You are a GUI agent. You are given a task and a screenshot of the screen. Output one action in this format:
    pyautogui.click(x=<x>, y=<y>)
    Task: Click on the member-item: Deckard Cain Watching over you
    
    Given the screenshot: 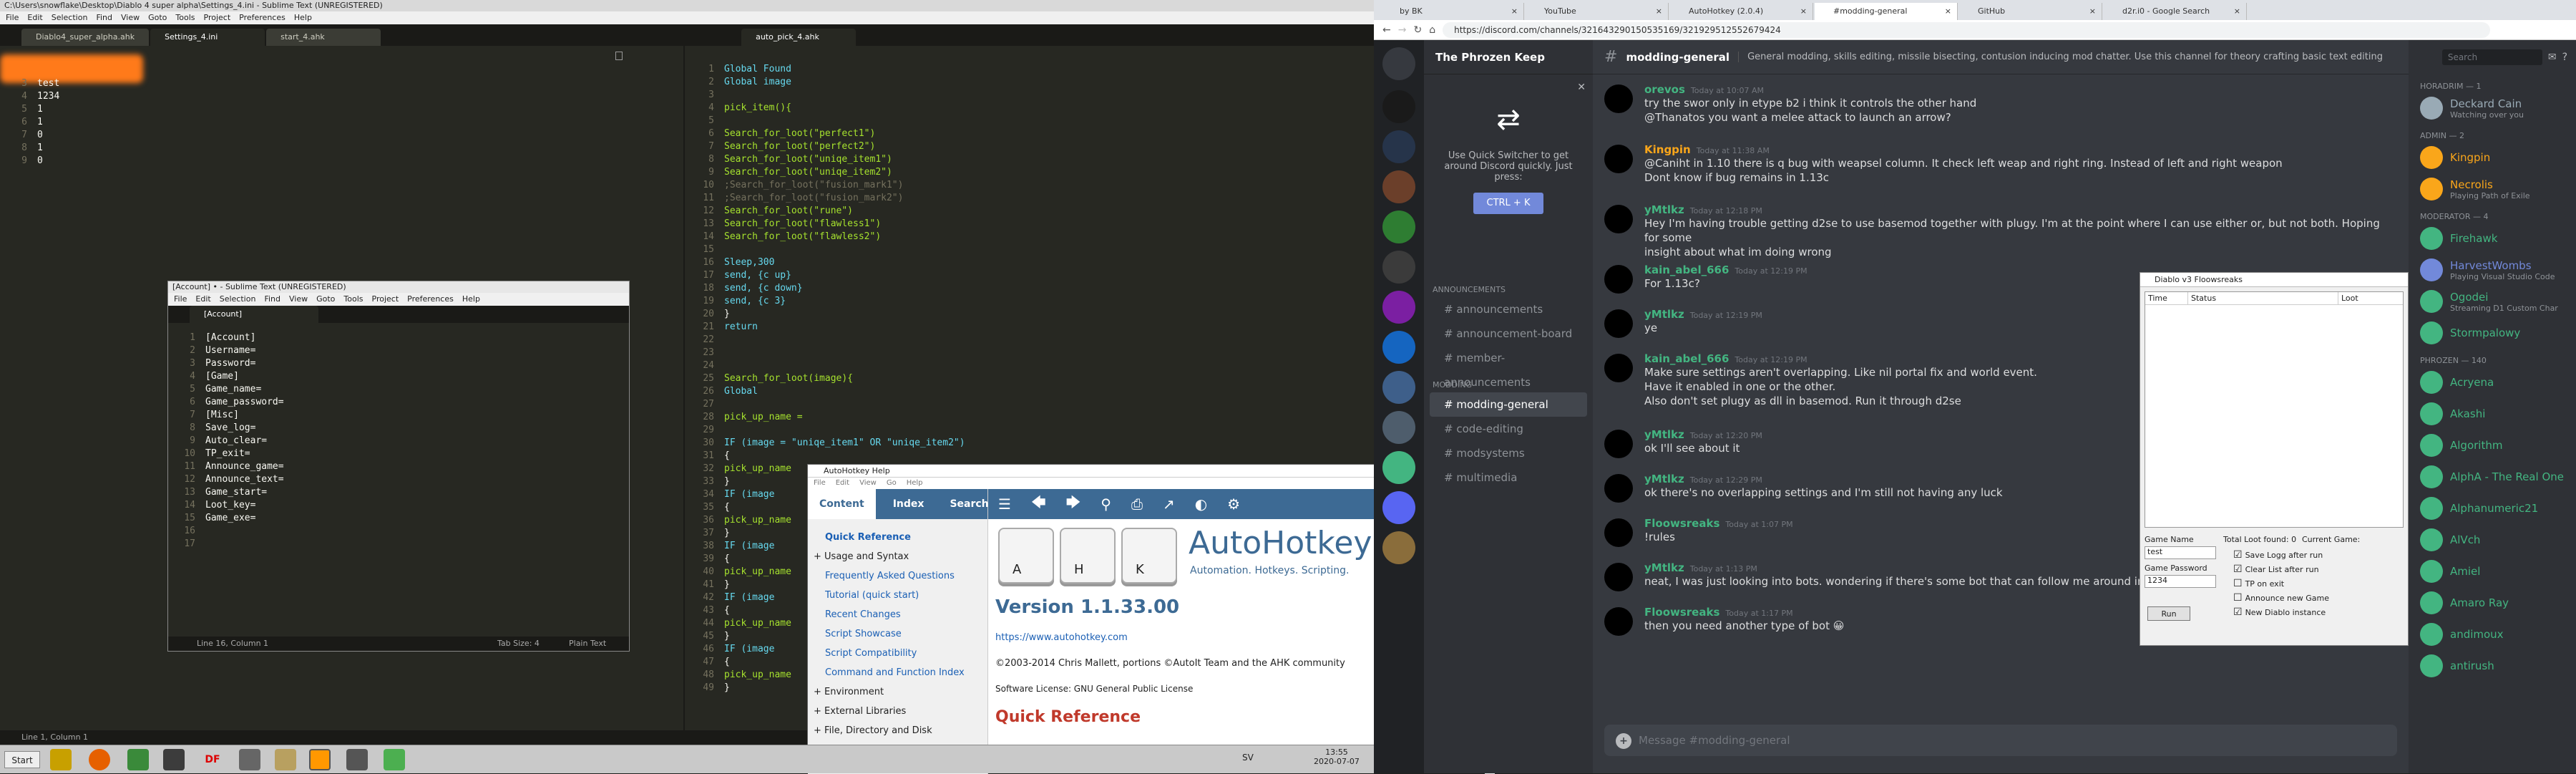 What is the action you would take?
    pyautogui.click(x=2492, y=108)
    